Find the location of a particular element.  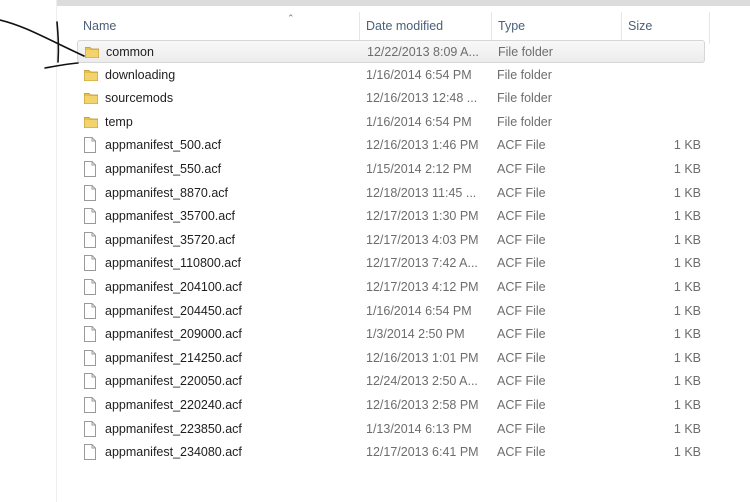

column-header-name-label: Name is located at coordinates (100, 26).